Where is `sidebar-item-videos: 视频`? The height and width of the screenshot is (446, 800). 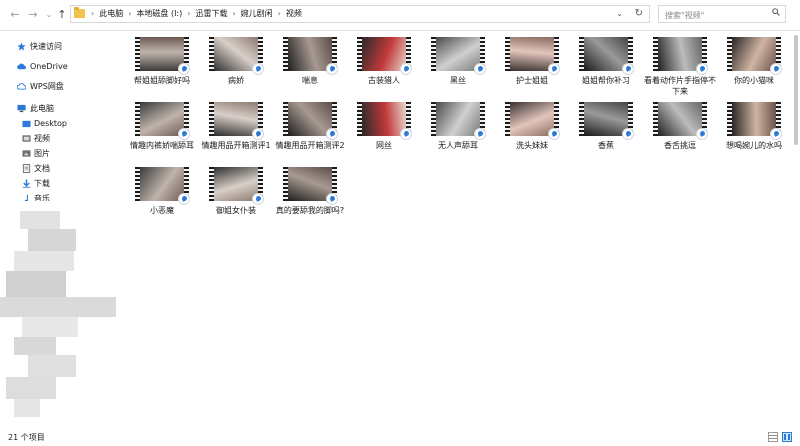 sidebar-item-videos: 视频 is located at coordinates (58, 138).